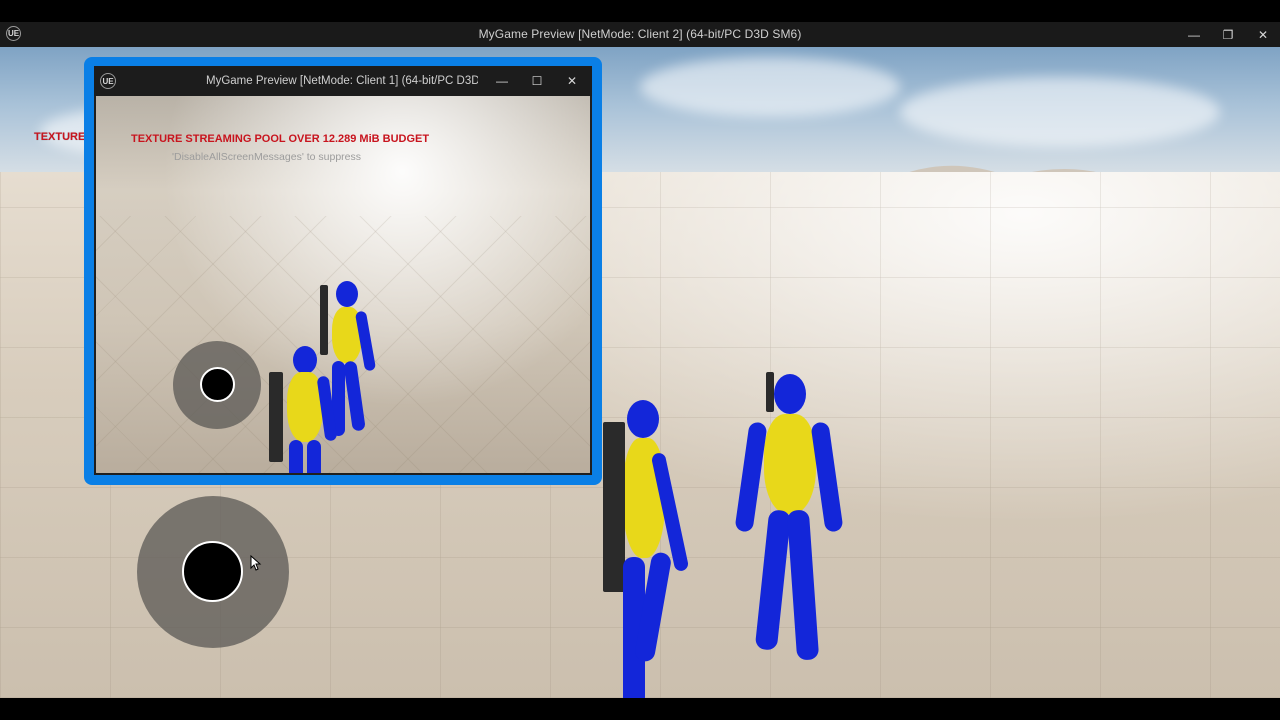 This screenshot has width=1280, height=720. I want to click on texture-warning-message: TEXTURE, so click(60, 137).